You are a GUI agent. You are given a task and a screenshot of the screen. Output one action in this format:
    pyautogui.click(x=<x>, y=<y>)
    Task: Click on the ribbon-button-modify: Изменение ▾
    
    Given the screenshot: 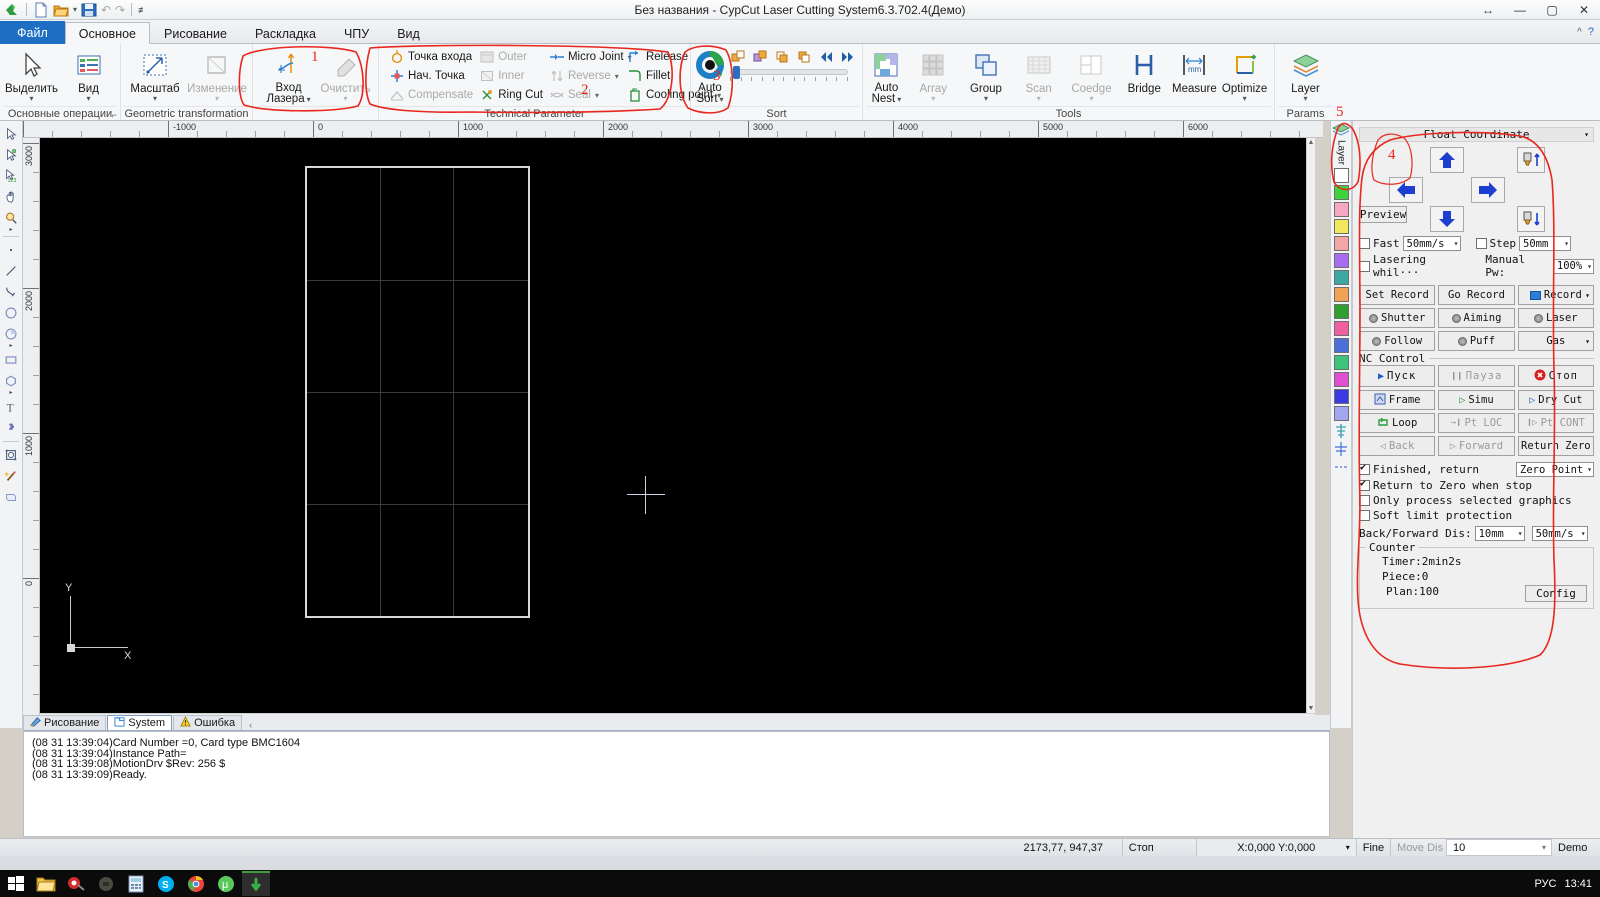 What is the action you would take?
    pyautogui.click(x=217, y=74)
    